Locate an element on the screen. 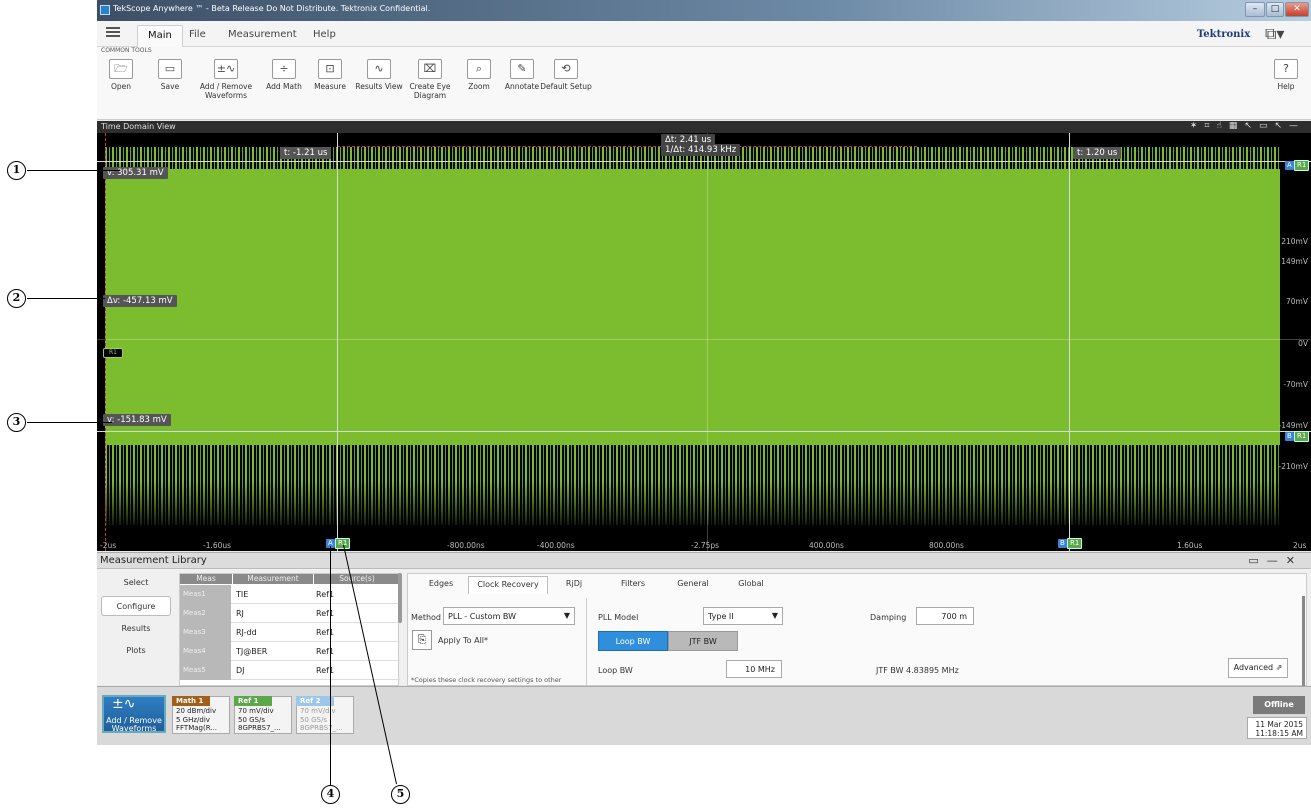 Image resolution: width=1311 pixels, height=812 pixels. offline-status-button: Offline is located at coordinates (1279, 705).